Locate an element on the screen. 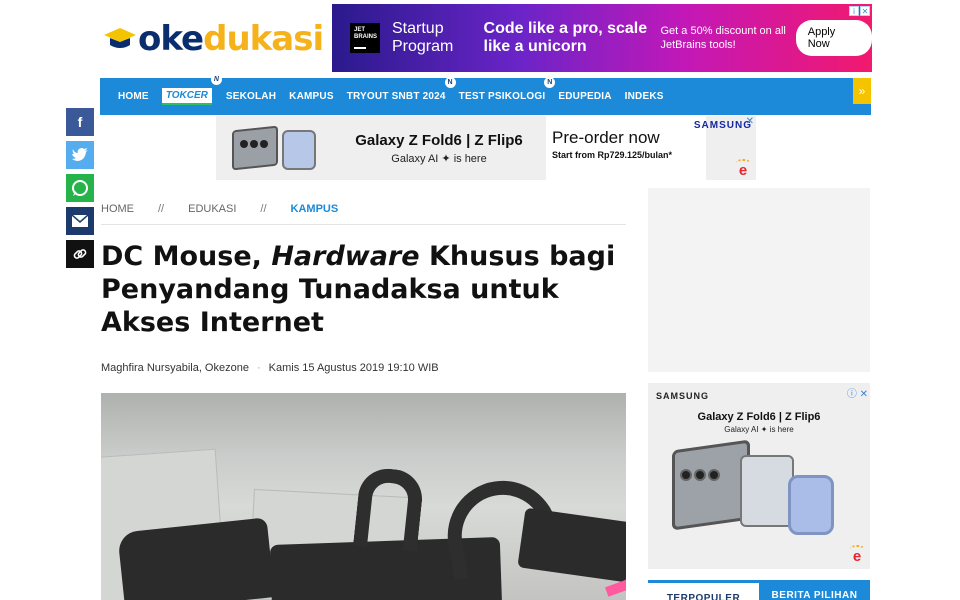  whatsapp-icon is located at coordinates (80, 188).